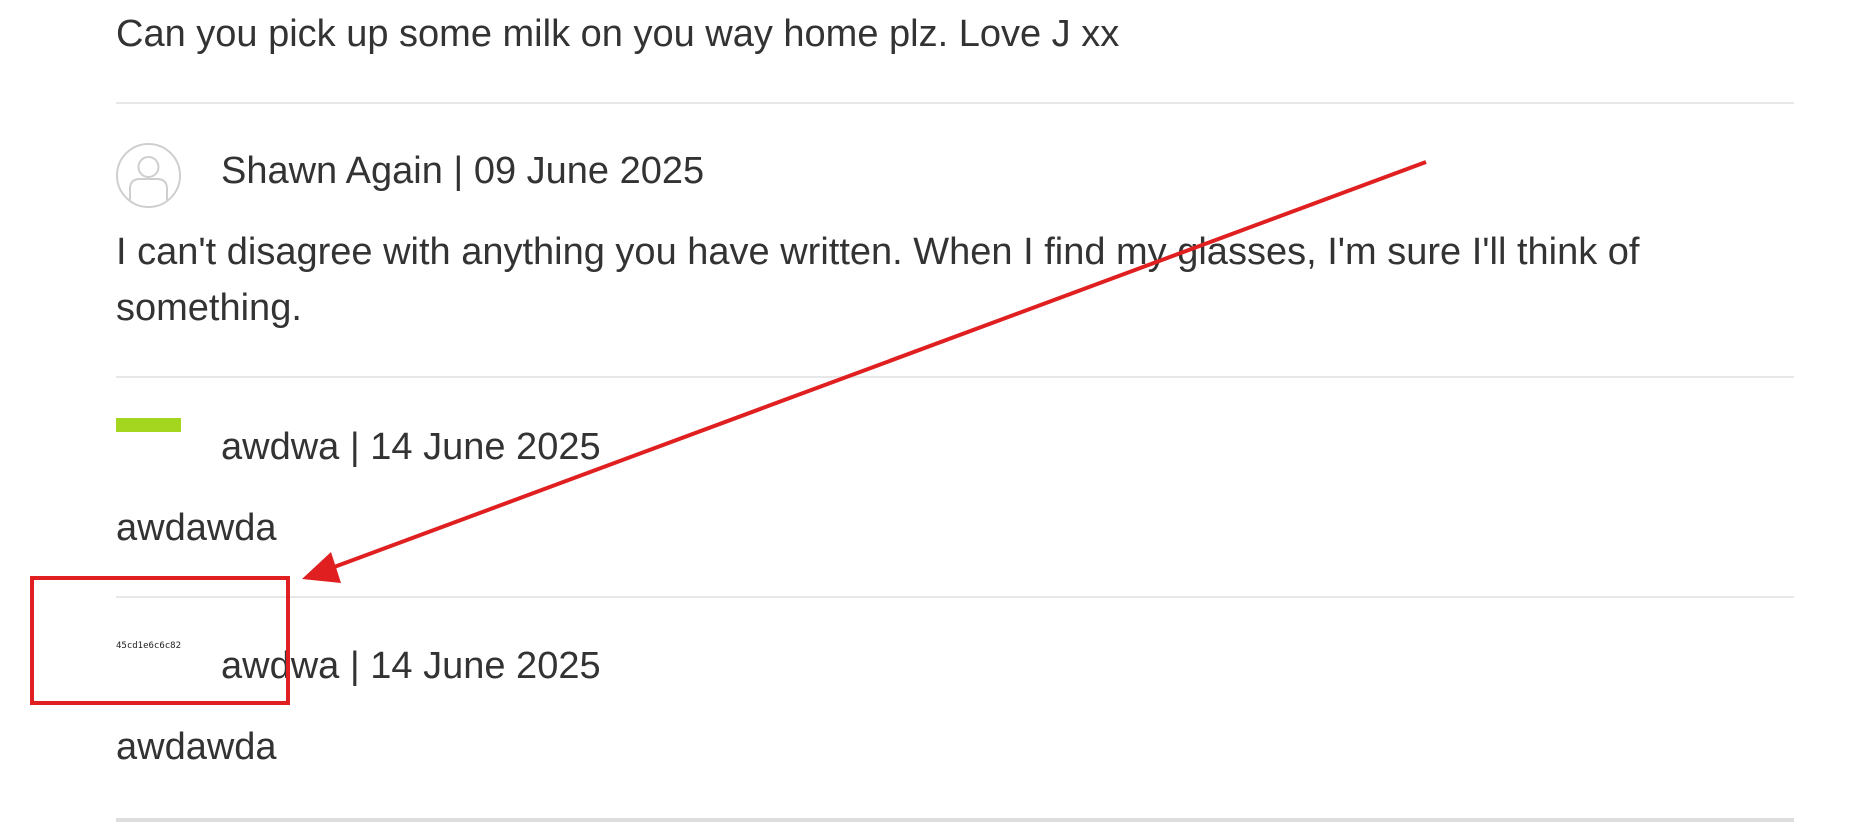 This screenshot has width=1863, height=830. I want to click on comment-meta: Shawn Again | 09 June 2025, so click(463, 171).